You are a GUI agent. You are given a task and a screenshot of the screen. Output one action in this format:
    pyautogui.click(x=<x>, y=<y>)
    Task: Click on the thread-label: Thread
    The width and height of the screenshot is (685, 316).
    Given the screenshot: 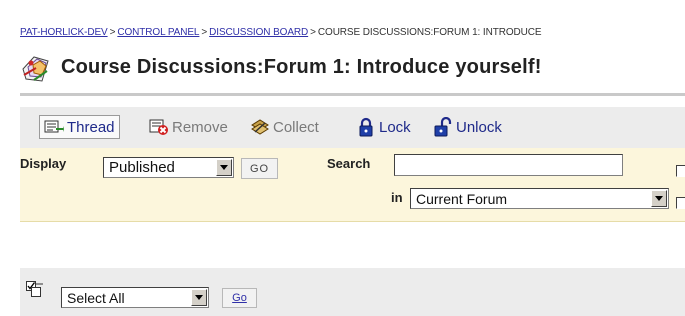 What is the action you would take?
    pyautogui.click(x=91, y=127)
    